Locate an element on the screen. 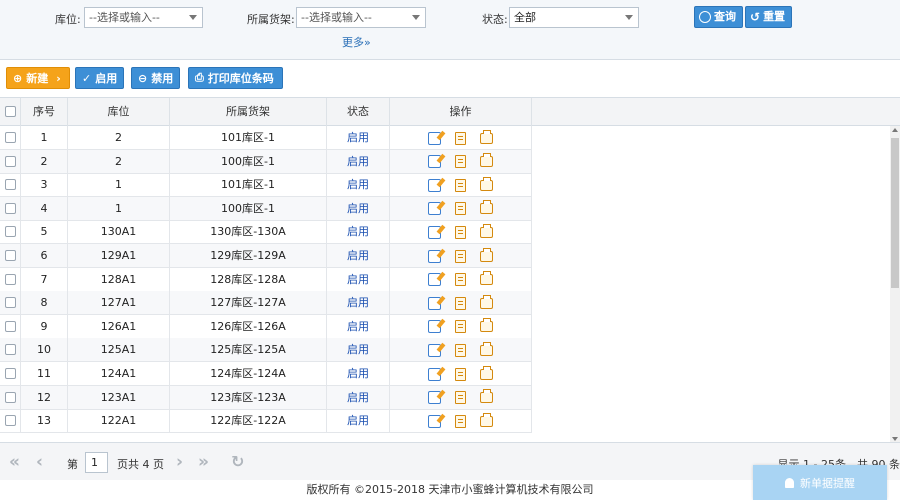  vertical-scrollbar is located at coordinates (895, 284).